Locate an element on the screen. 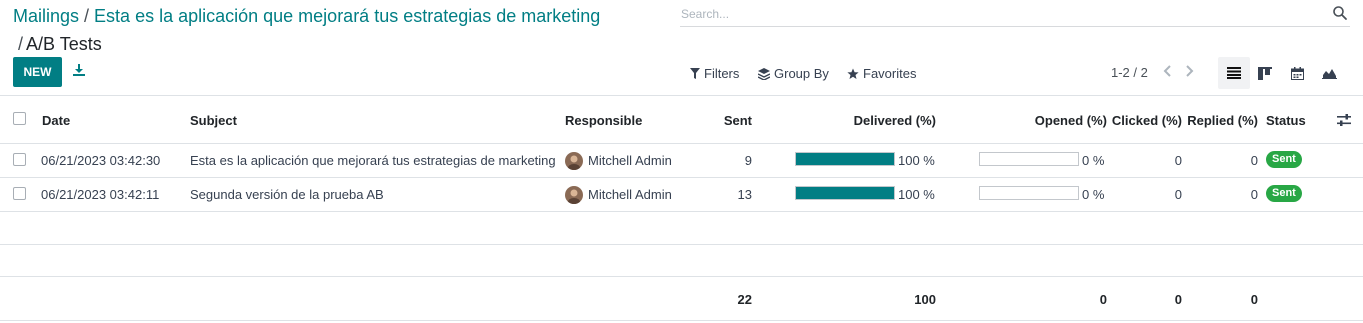 Image resolution: width=1363 pixels, height=323 pixels. pager-value: 1-2 / 2 is located at coordinates (1129, 72).